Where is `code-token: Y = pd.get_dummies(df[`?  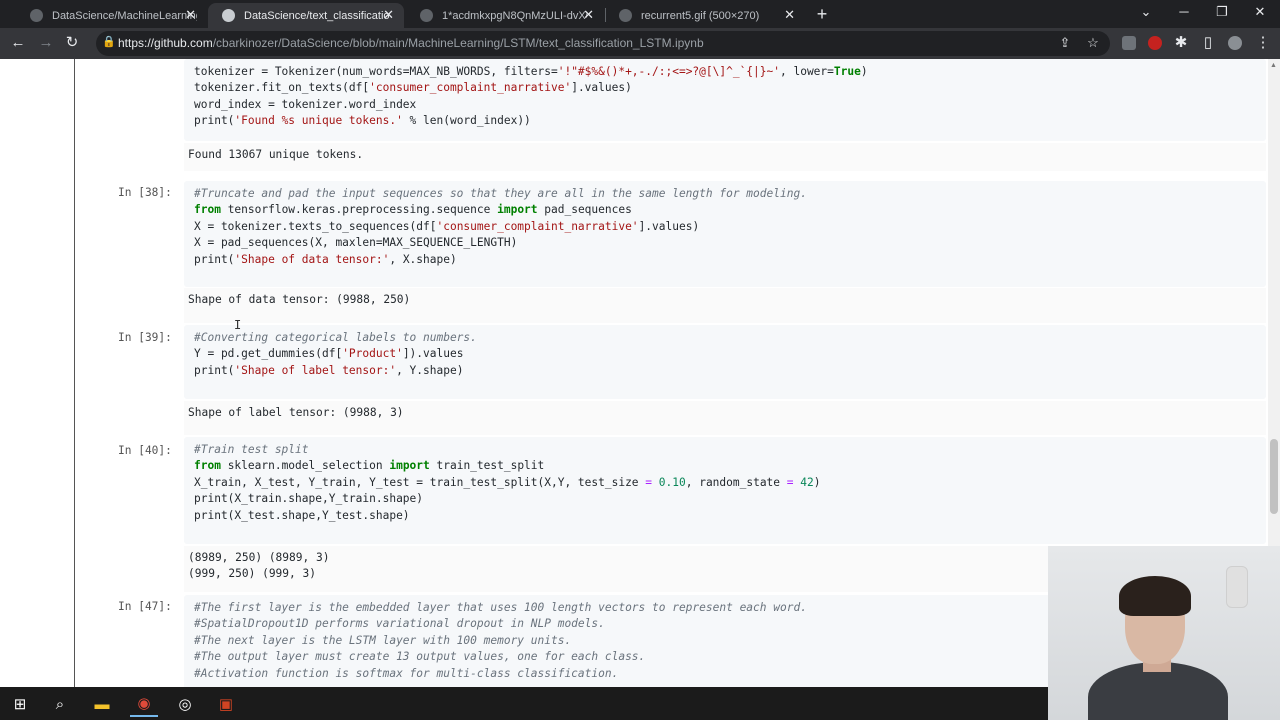
code-token: Y = pd.get_dummies(df[ is located at coordinates (268, 354).